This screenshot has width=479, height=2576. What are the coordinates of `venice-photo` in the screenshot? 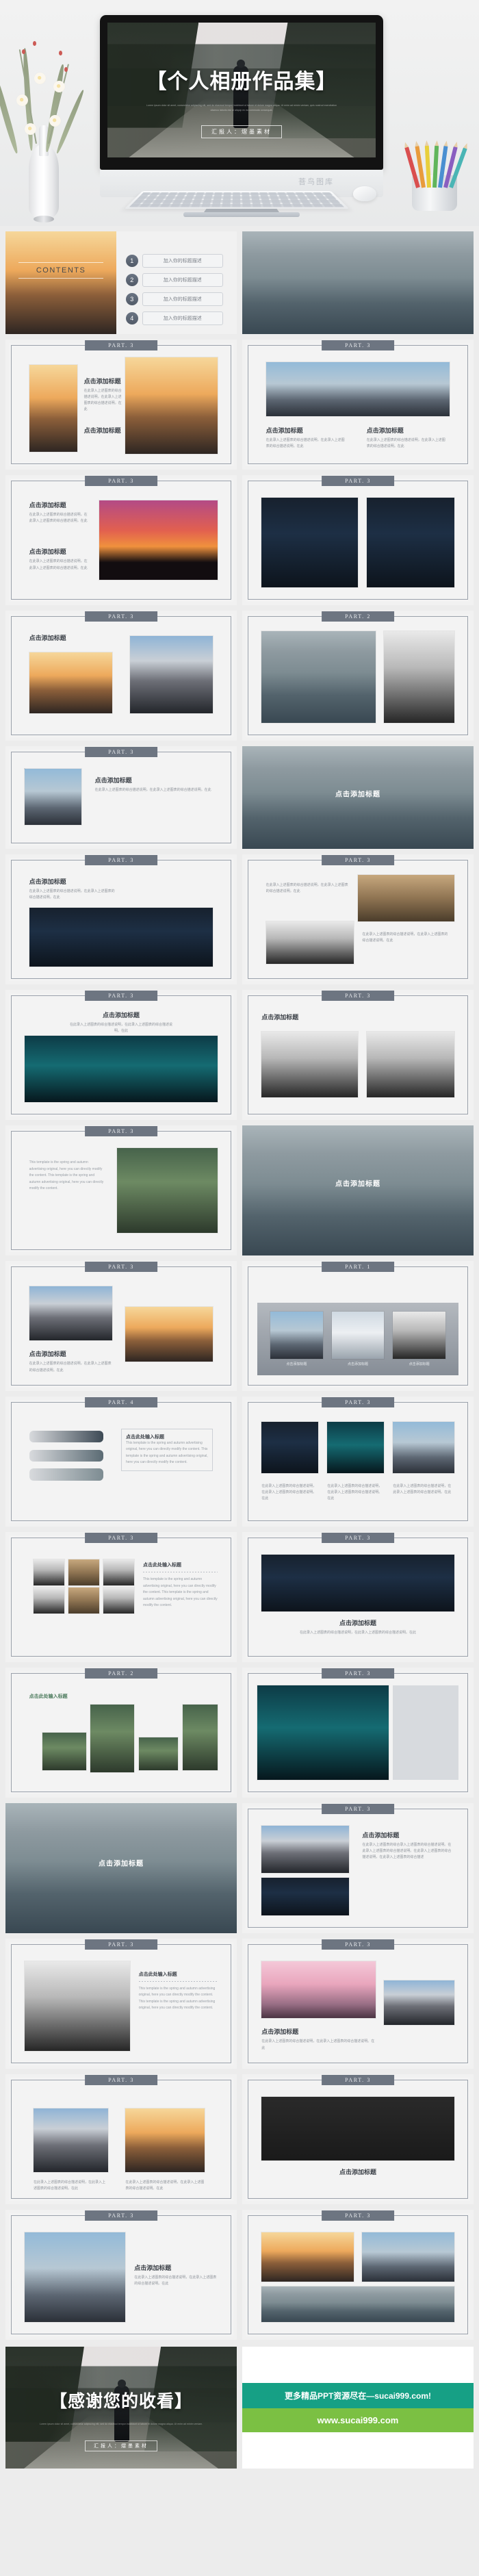 It's located at (358, 282).